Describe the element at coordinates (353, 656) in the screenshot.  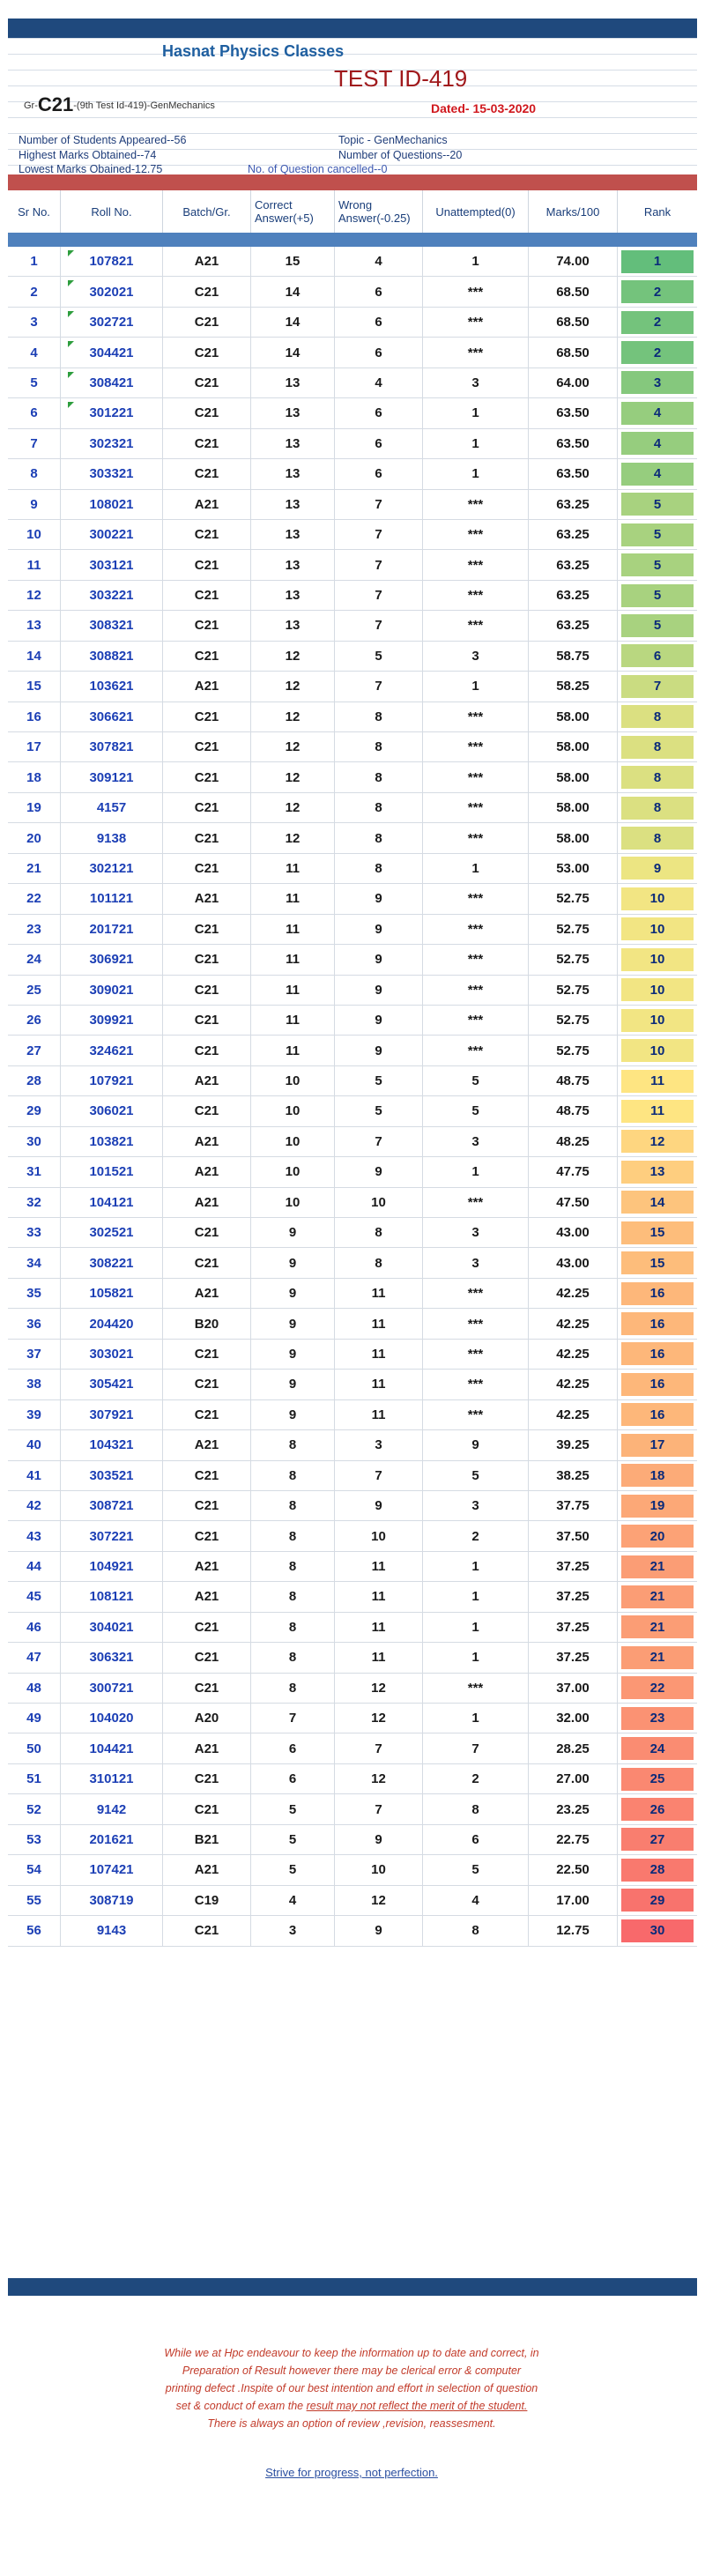
I see `table-row: 14 308821 C21 12 5 3 58.75 6` at that location.